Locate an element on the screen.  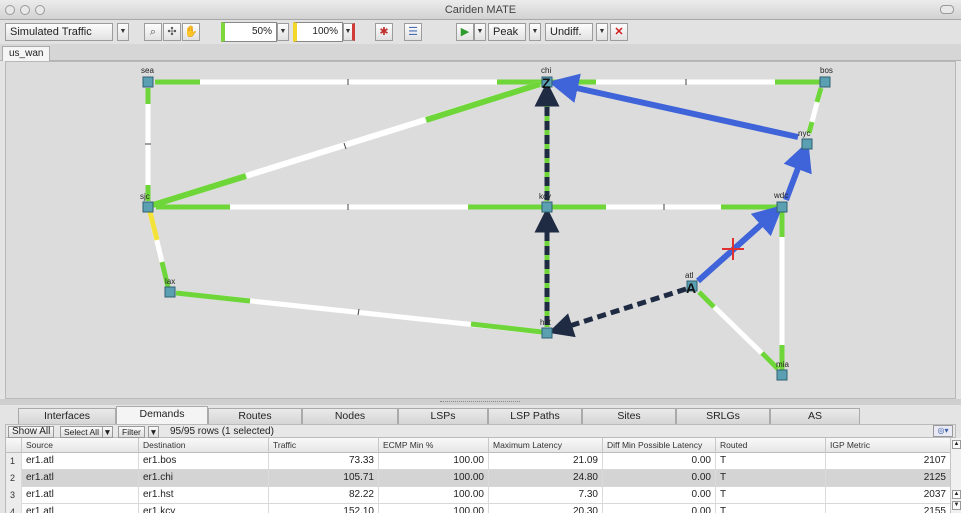
column-header: ECMP Min % is located at coordinates (434, 445).